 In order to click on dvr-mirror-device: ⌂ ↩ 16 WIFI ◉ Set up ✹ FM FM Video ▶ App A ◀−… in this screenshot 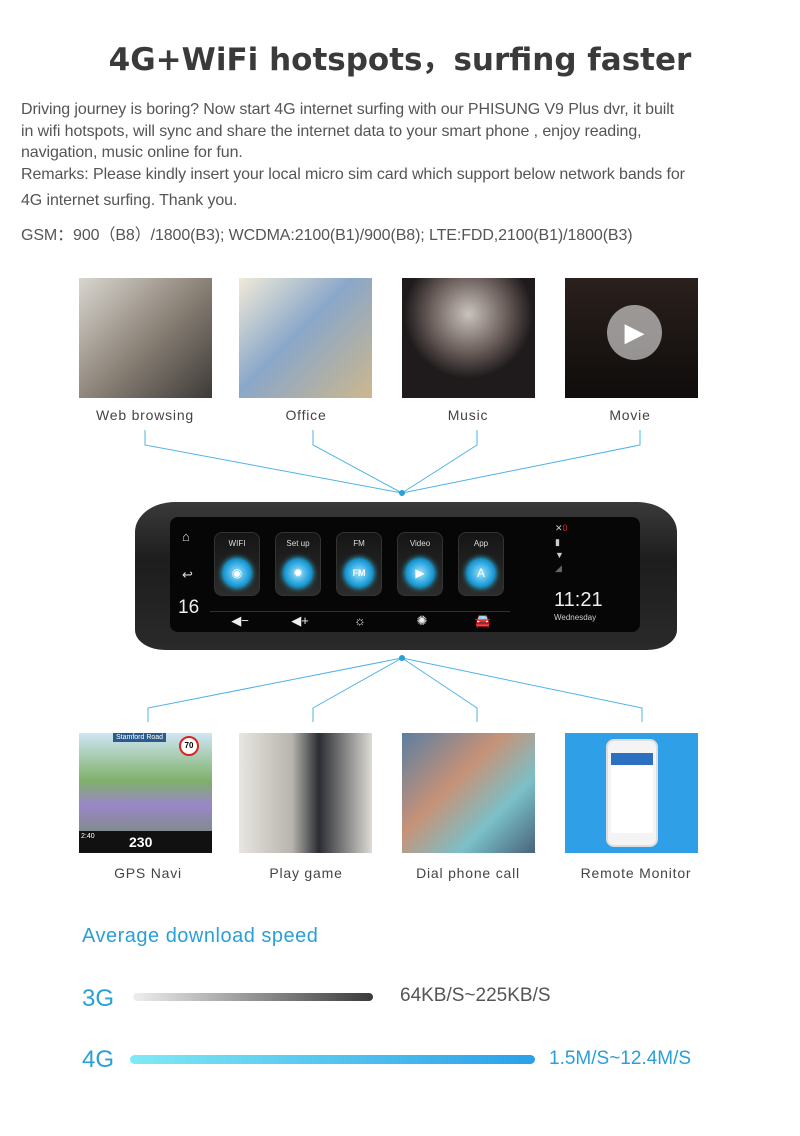, I will do `click(406, 576)`.